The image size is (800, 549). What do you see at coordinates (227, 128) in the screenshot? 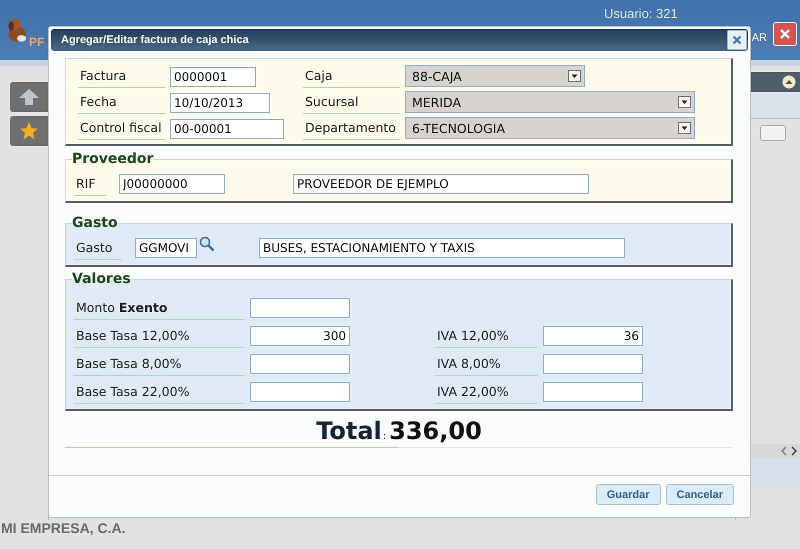
I see `input-field: 00-00001` at bounding box center [227, 128].